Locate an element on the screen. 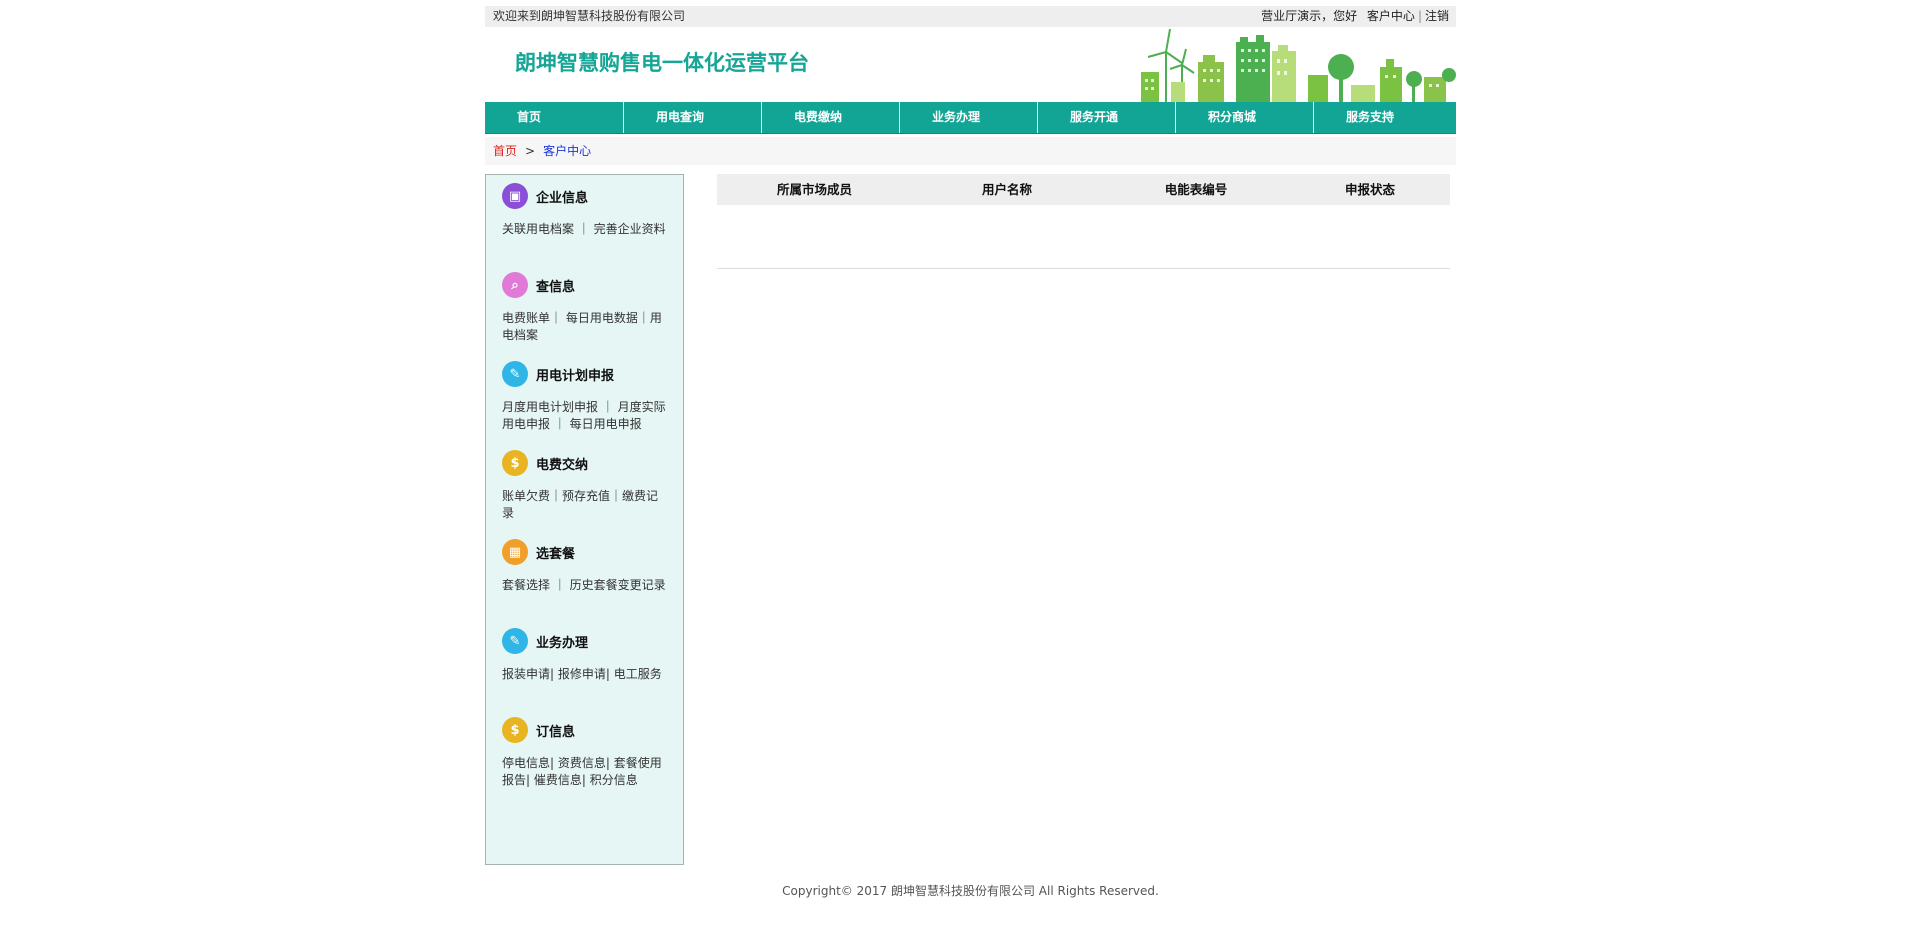 Image resolution: width=1920 pixels, height=925 pixels. nav-item-points-mall: 积分商城 is located at coordinates (1245, 117).